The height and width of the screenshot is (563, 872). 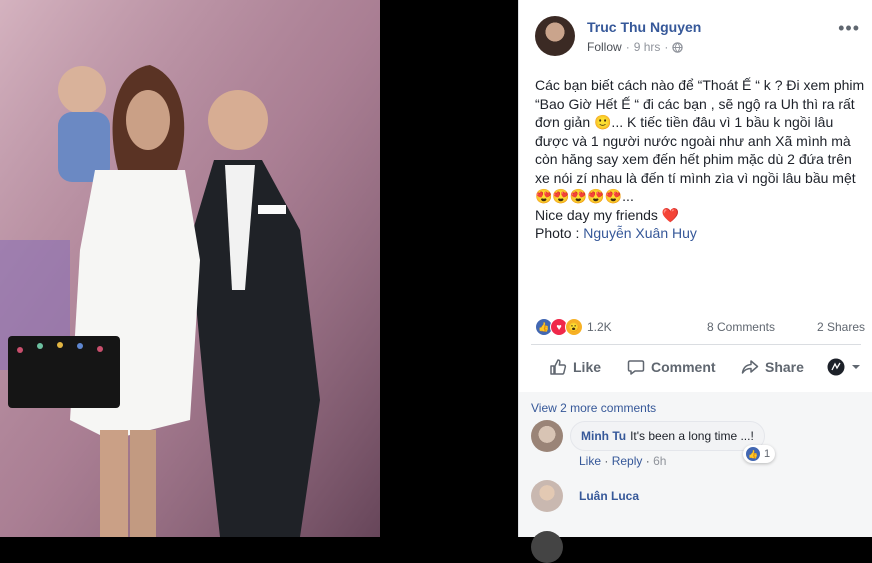 I want to click on share-arrow-icon, so click(x=750, y=367).